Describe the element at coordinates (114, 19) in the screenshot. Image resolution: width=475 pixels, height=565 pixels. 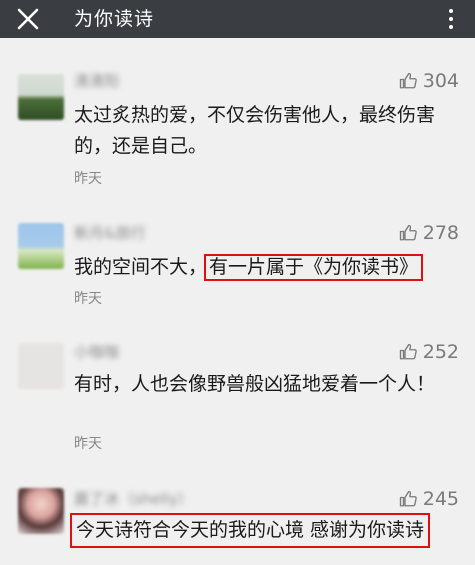
I see `page-title: 为你读诗` at that location.